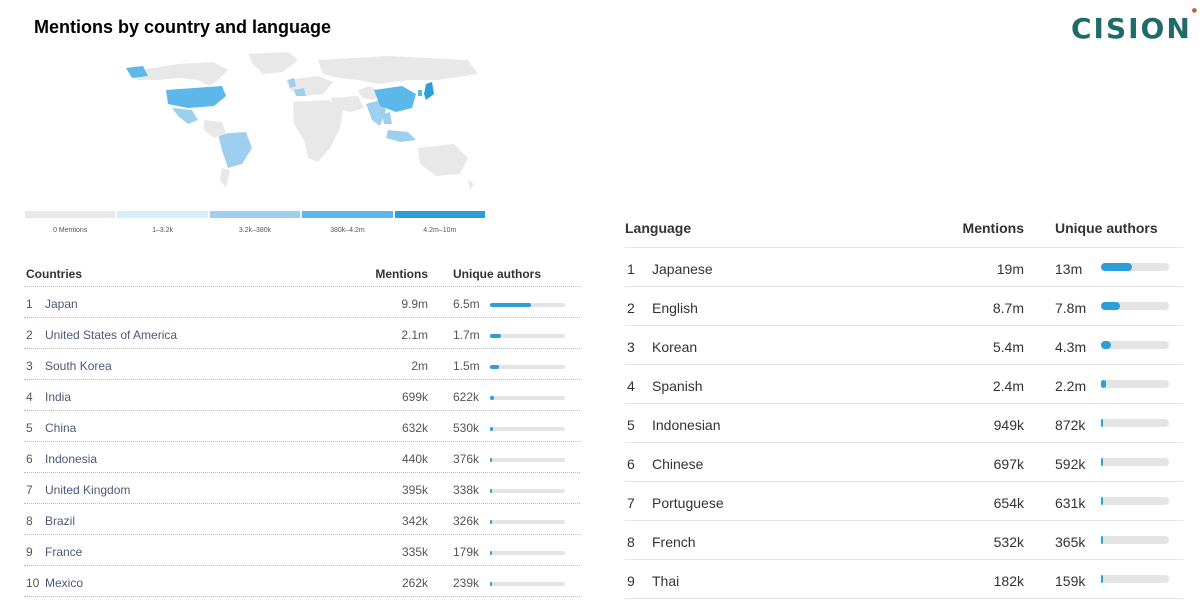 The height and width of the screenshot is (605, 1200). Describe the element at coordinates (904, 540) in the screenshot. I see `language-row: 8 French 532k 365k` at that location.